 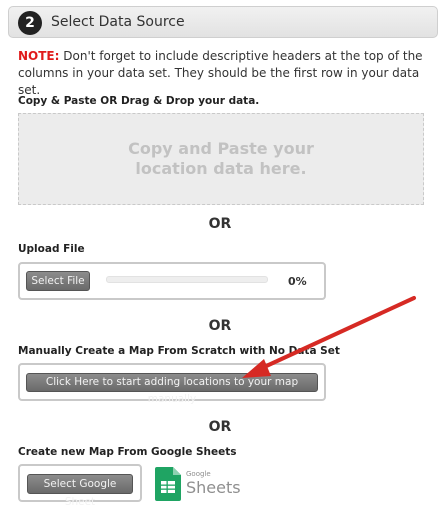 I want to click on or-divider-1: OR, so click(x=220, y=224).